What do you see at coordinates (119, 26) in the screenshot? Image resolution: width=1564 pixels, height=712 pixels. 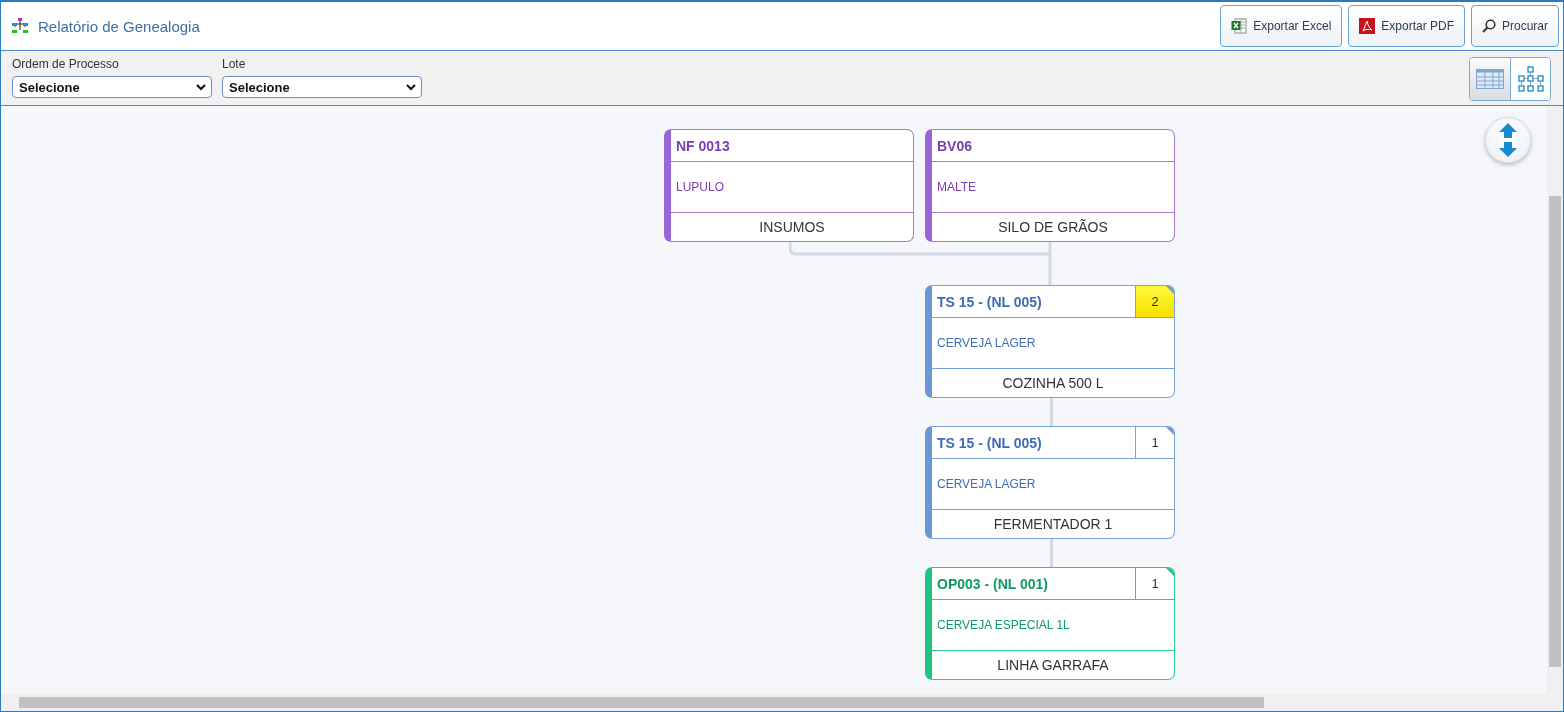 I see `page-title: Relatório de Genealogia` at bounding box center [119, 26].